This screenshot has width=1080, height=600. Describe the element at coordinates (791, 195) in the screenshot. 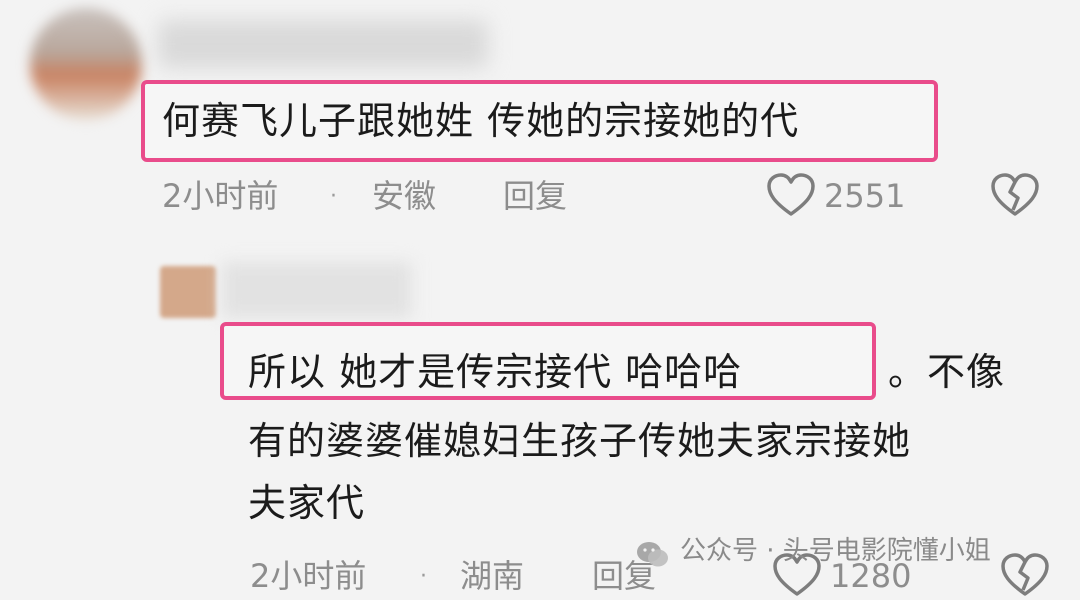

I see `heart-icon` at that location.